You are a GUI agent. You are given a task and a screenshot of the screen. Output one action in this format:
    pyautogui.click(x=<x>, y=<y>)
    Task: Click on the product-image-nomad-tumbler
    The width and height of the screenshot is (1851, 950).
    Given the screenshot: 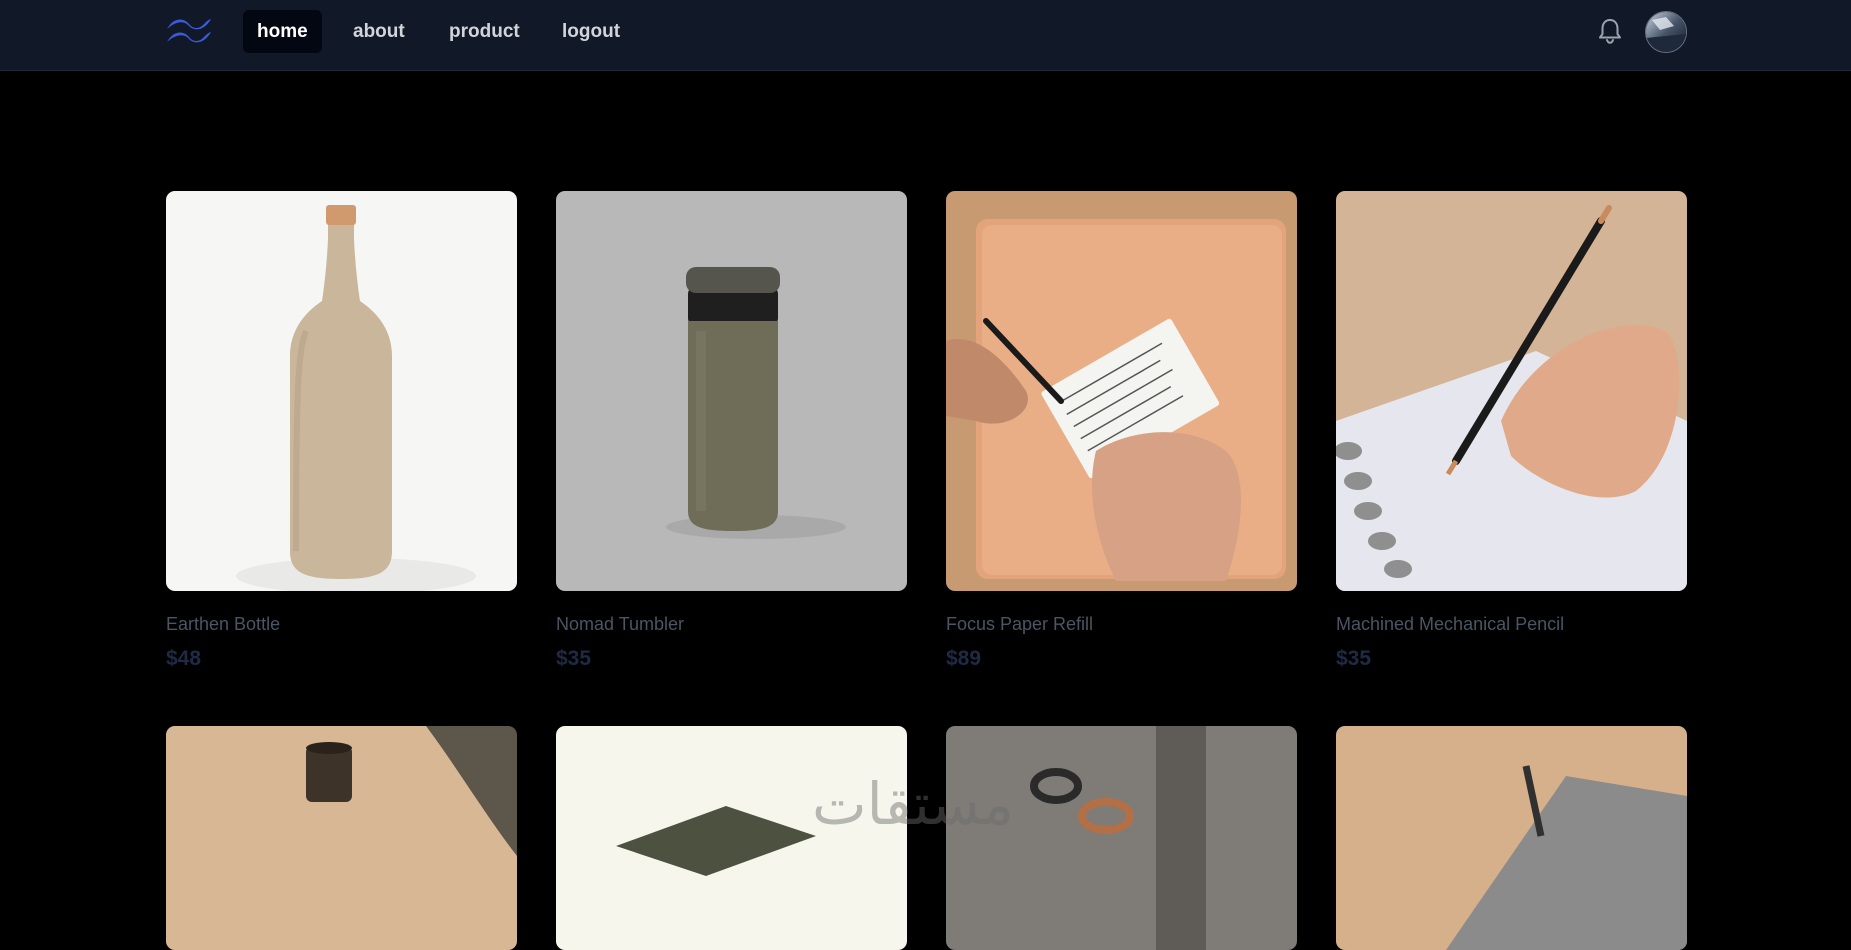 What is the action you would take?
    pyautogui.click(x=731, y=391)
    